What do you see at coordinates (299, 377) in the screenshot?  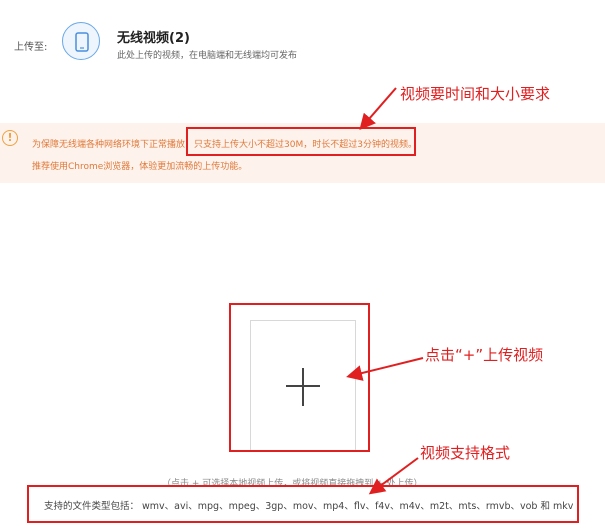 I see `annotation-box-upload` at bounding box center [299, 377].